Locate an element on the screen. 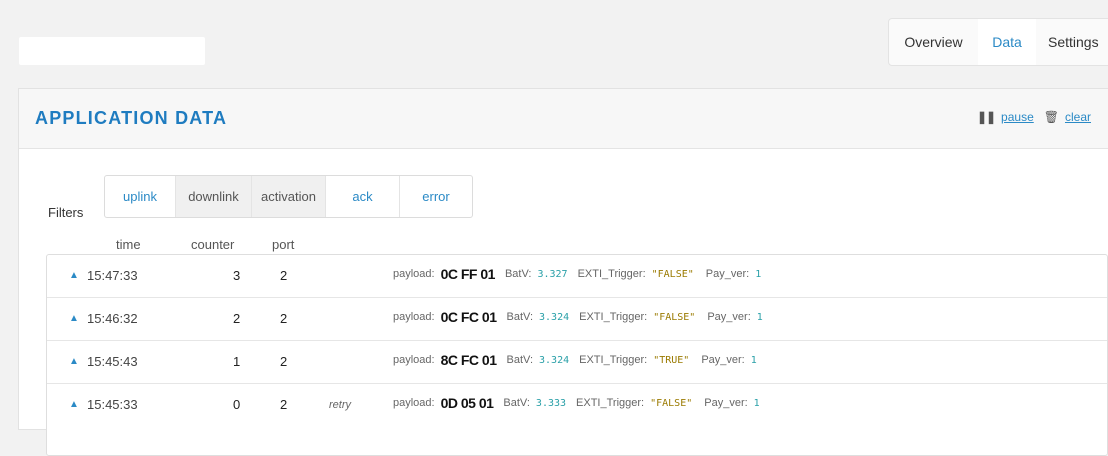  trash-icon: 🗑 is located at coordinates (1051, 117).